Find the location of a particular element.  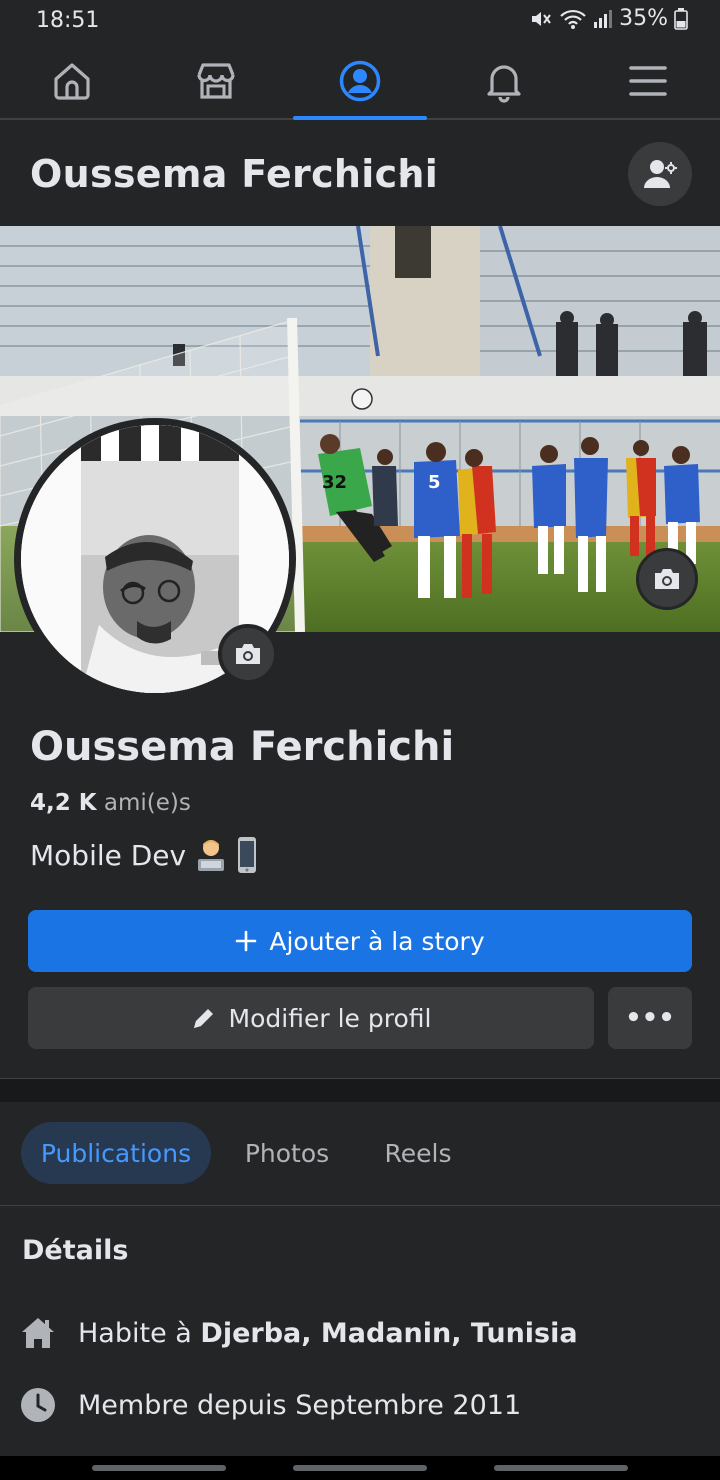

svg-text: 5 is located at coordinates (434, 482).